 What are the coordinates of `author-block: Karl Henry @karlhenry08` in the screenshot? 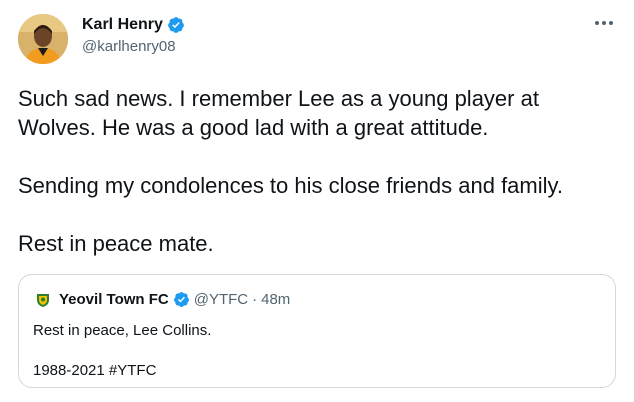 It's located at (133, 34).